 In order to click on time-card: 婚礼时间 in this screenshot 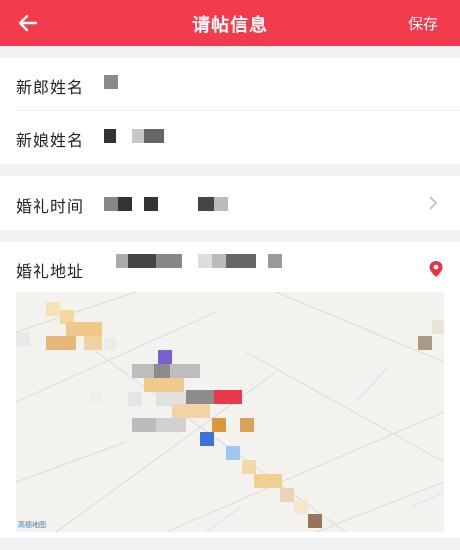, I will do `click(230, 203)`.